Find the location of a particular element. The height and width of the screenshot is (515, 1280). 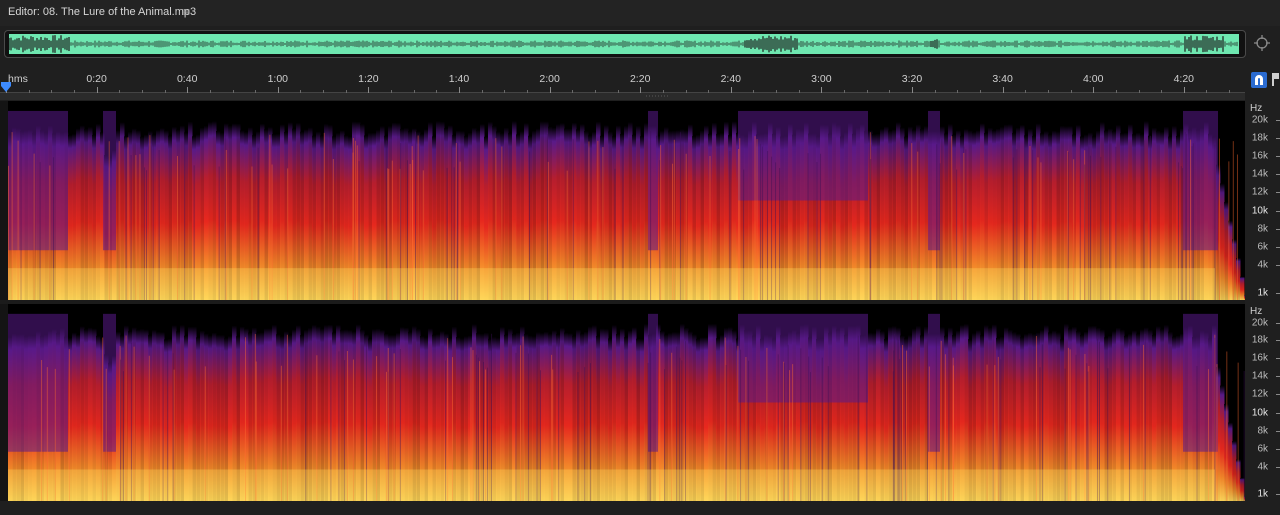

editor-title: Editor: 08. The Lure of the Animal.mp3 is located at coordinates (102, 12).